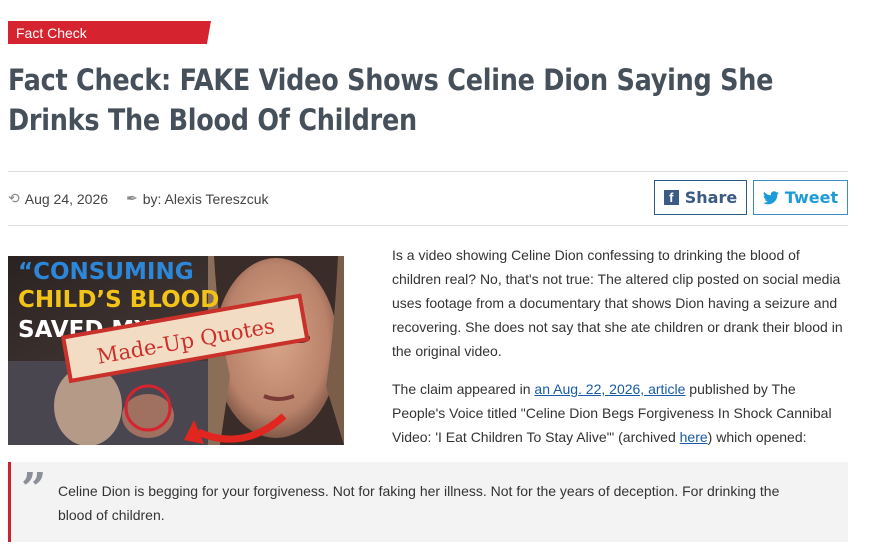 The height and width of the screenshot is (552, 875). Describe the element at coordinates (118, 300) in the screenshot. I see `thumbnail-caption-line2: CHILD’S BLOOD` at that location.